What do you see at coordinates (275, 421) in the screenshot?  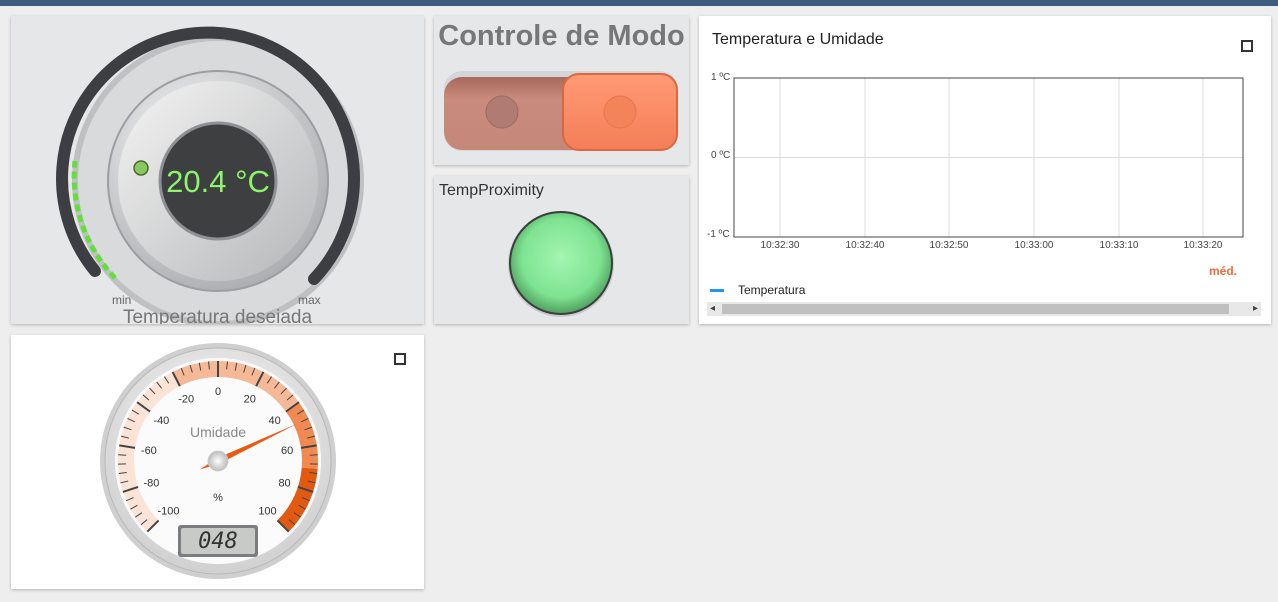 I see `gauge-tick-label: 40` at bounding box center [275, 421].